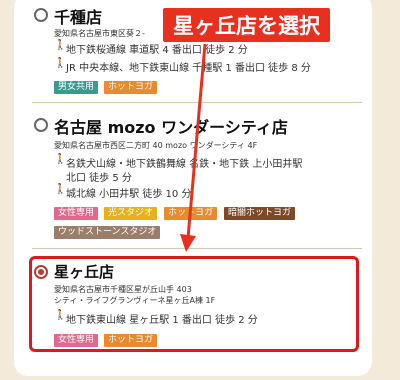 This screenshot has width=400, height=380. I want to click on annotation-callout: 星ヶ丘店を選択, so click(246, 25).